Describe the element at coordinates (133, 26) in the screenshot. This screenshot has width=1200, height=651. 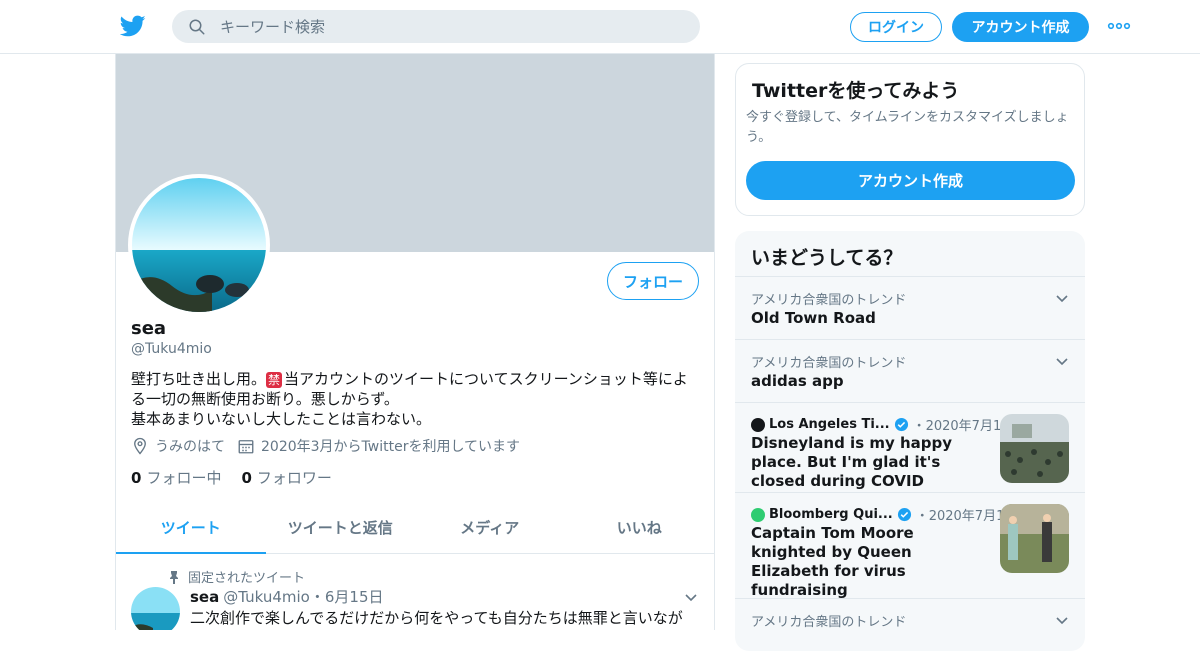
I see `twitter-logo-icon` at that location.